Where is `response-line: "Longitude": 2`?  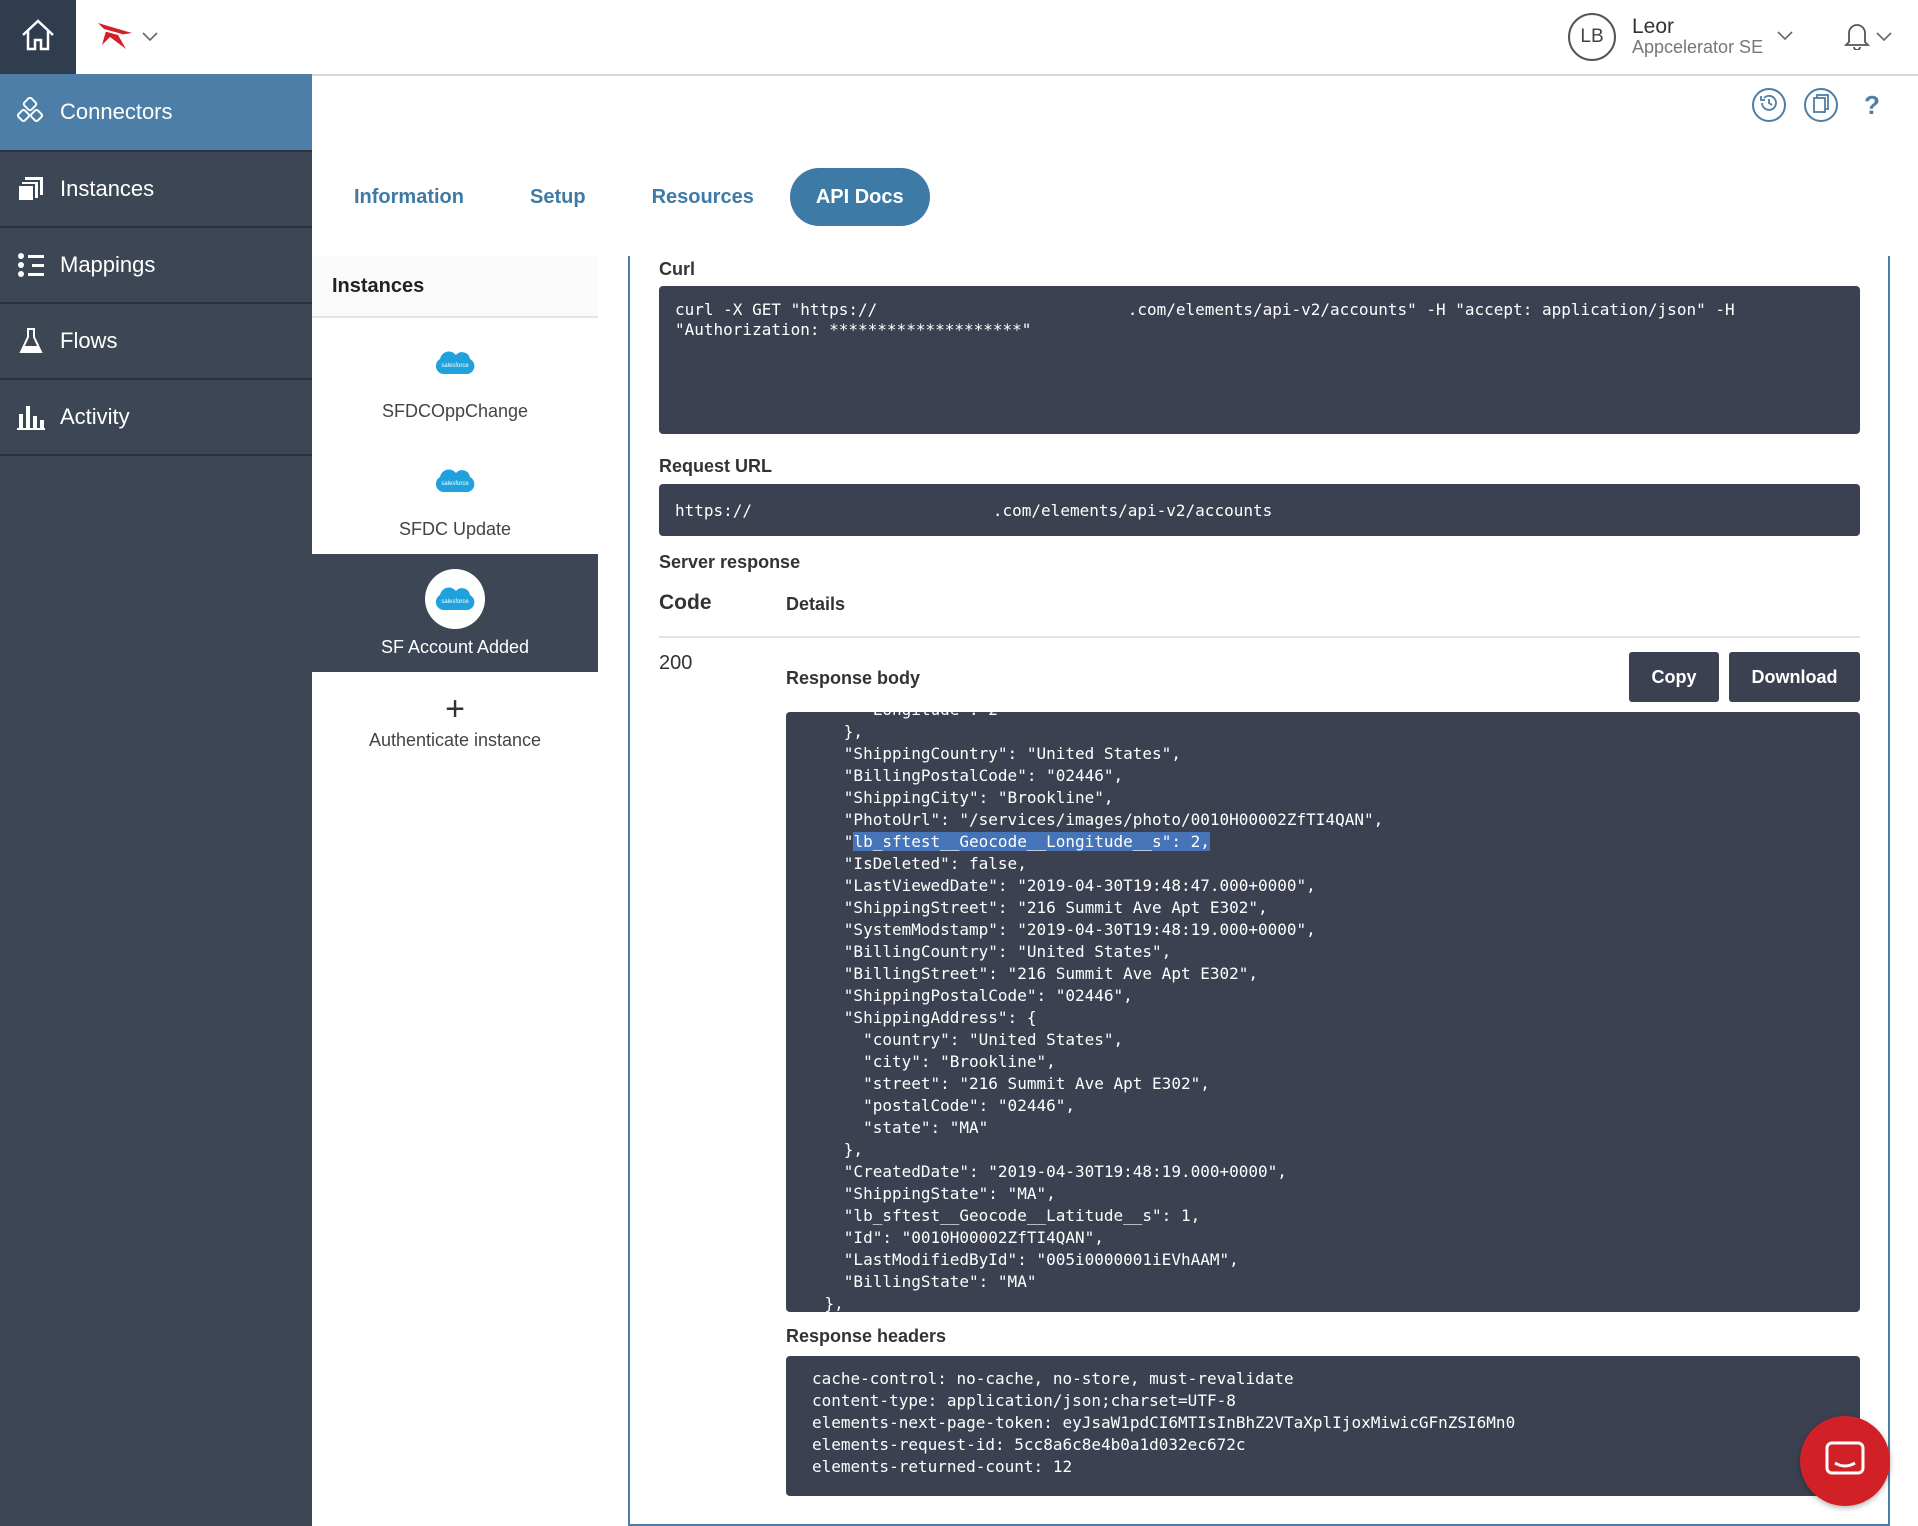
response-line: "Longitude": 2 is located at coordinates (1084, 716).